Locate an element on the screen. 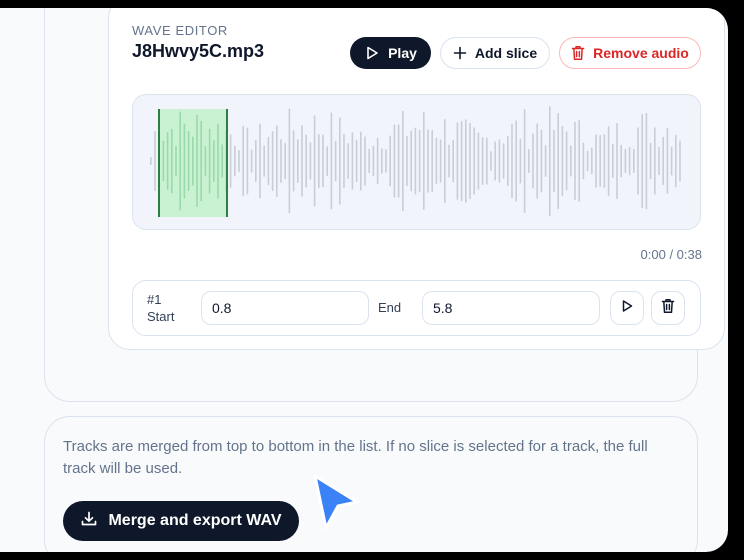 The image size is (744, 560). start-label: Start is located at coordinates (161, 316).